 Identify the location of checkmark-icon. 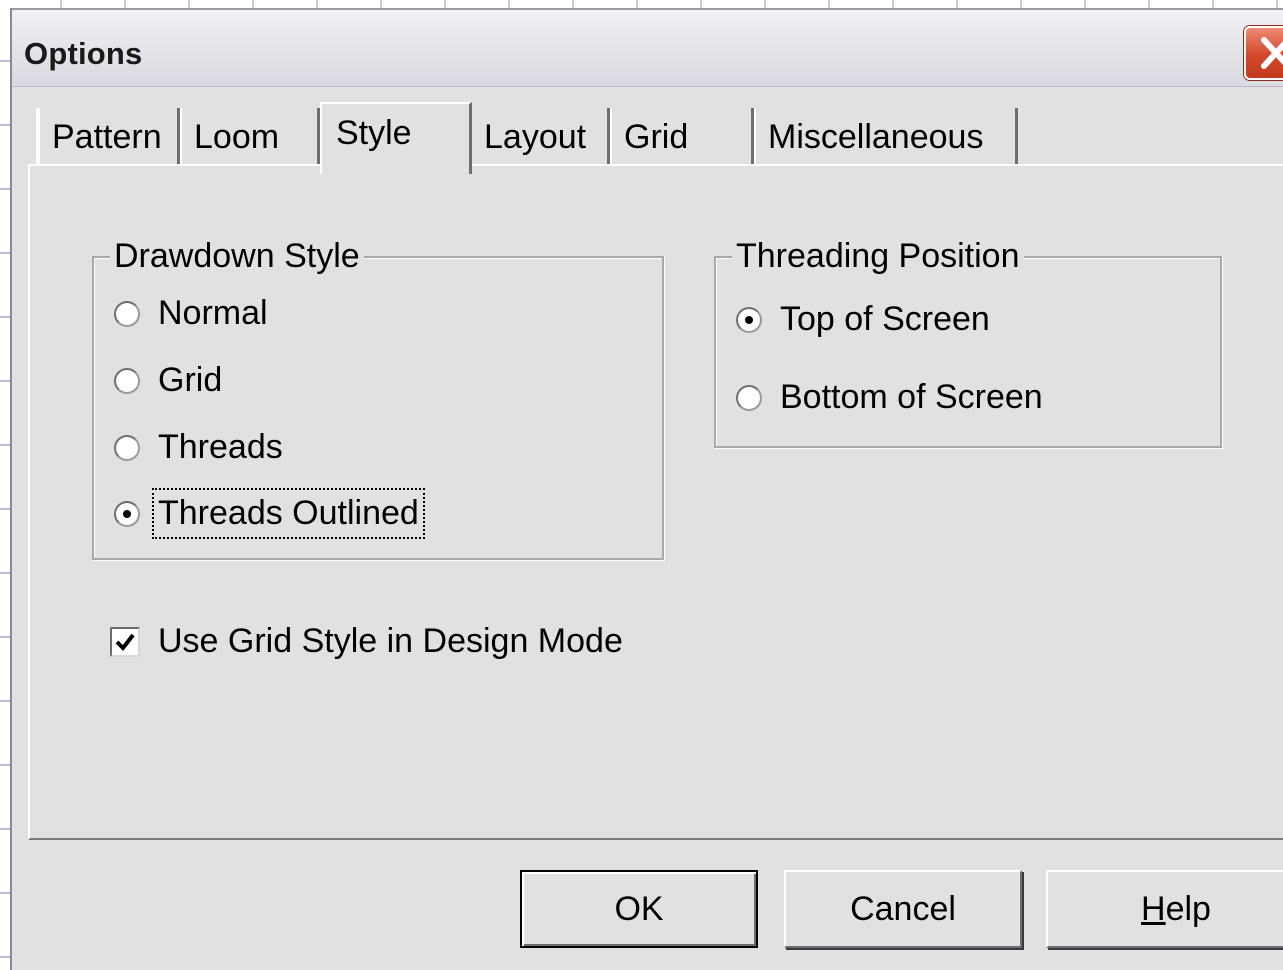
(125, 642).